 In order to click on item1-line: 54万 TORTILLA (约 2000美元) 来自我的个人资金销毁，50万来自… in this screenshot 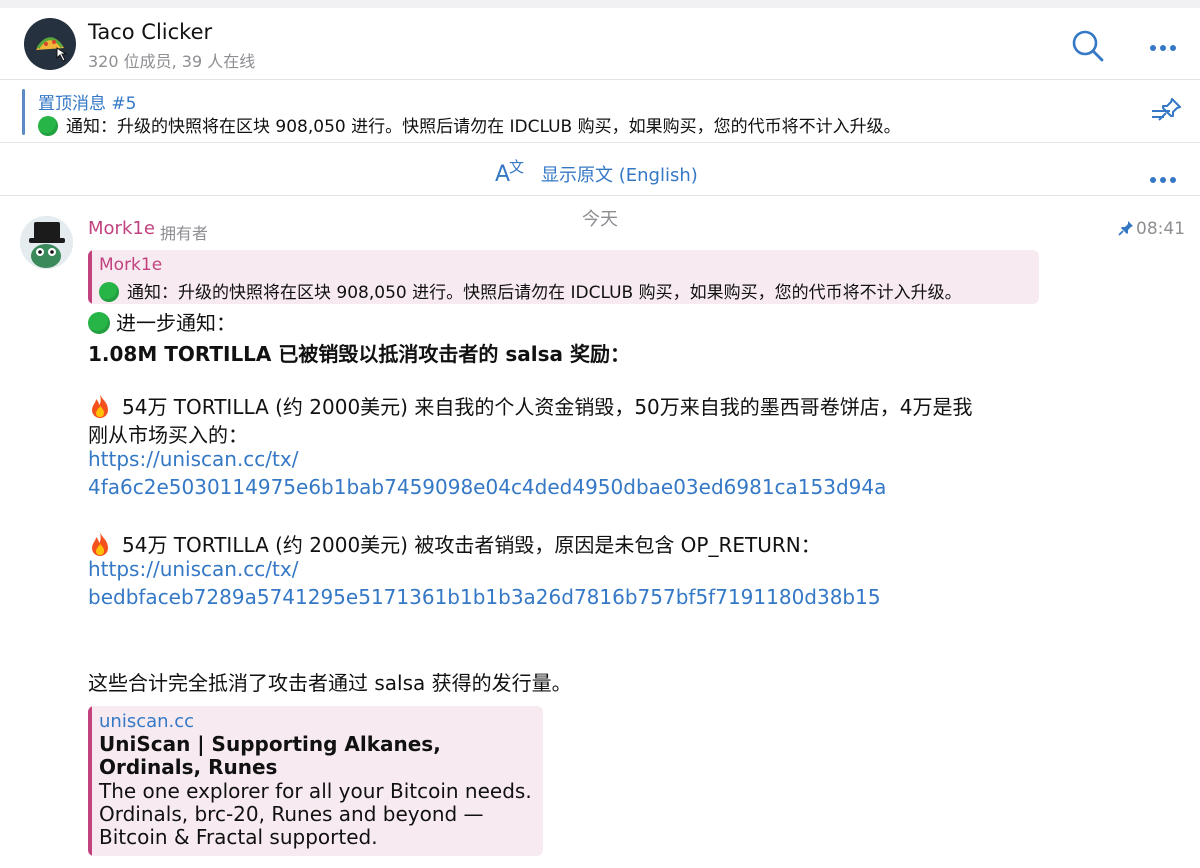, I will do `click(530, 405)`.